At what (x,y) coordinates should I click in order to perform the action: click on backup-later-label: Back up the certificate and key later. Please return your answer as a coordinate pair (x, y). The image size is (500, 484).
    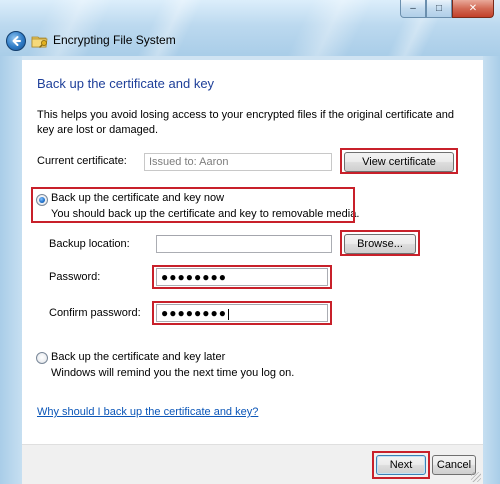
    Looking at the image, I should click on (138, 357).